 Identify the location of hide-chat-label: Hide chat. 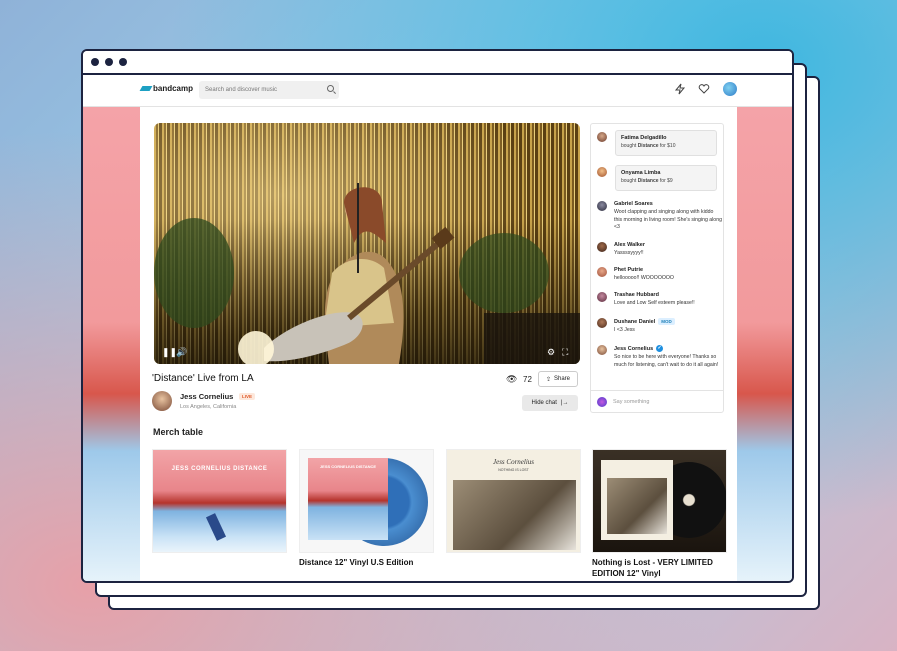
(544, 403).